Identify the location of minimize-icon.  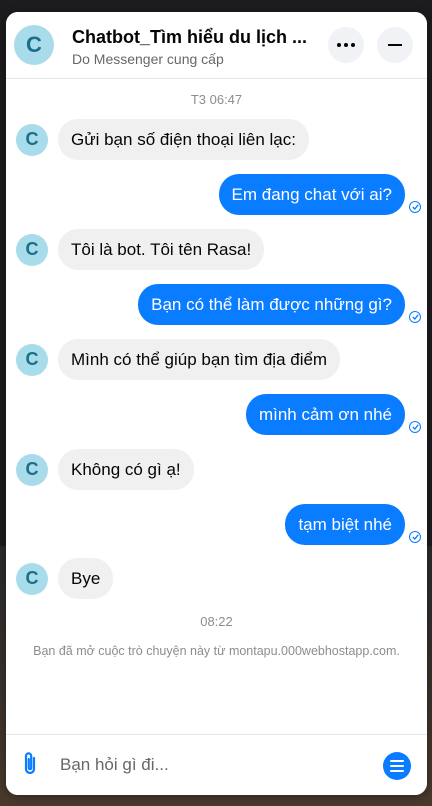
(395, 45).